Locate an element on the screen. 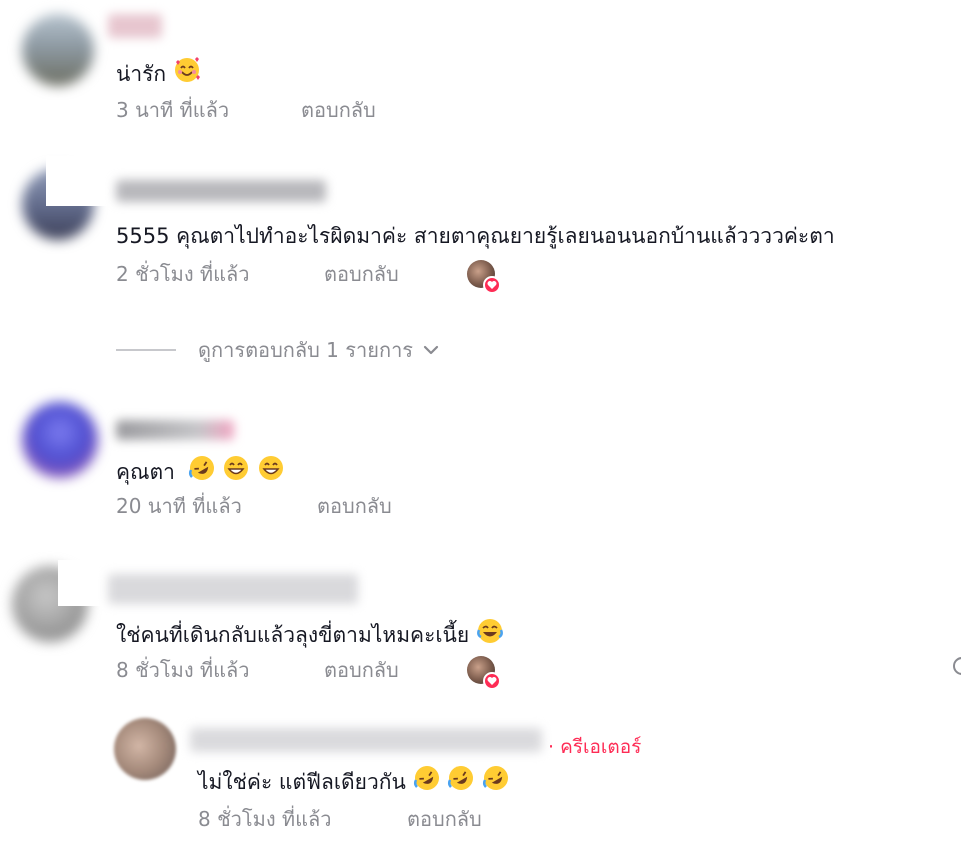 The width and height of the screenshot is (961, 846). comment-timestamp: 20 นาที ที่แล้ว is located at coordinates (179, 506).